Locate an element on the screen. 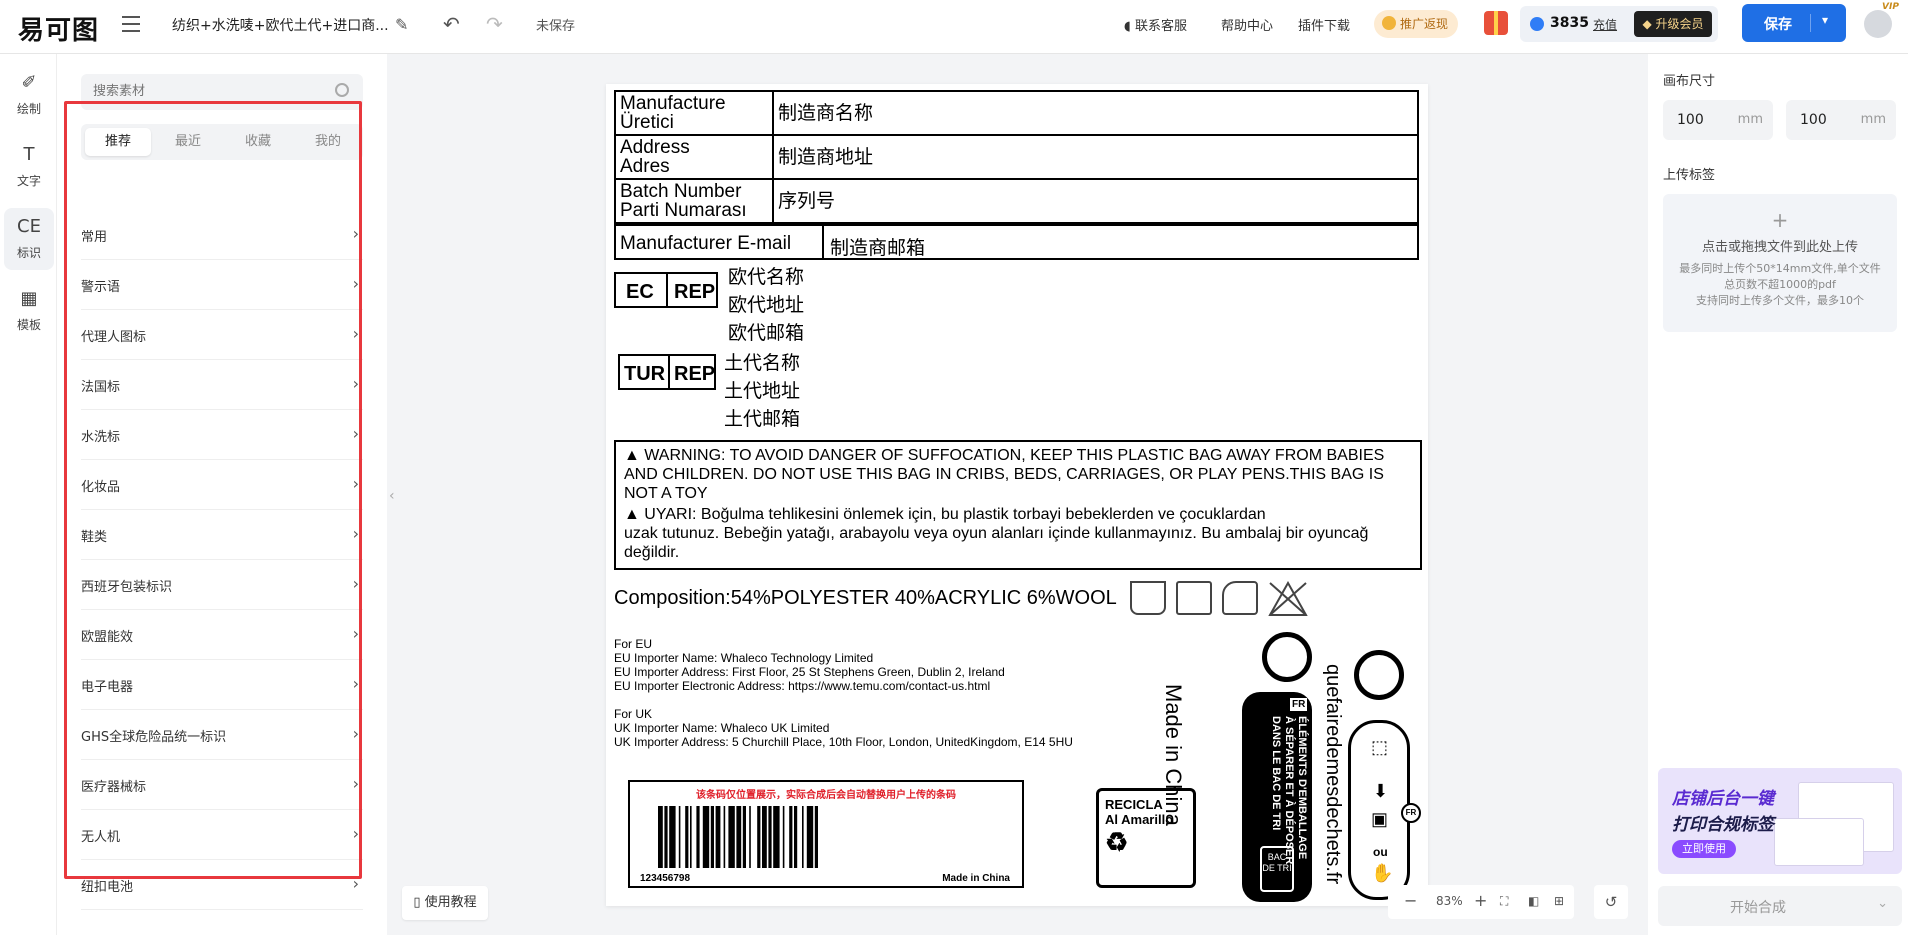 The width and height of the screenshot is (1908, 935). zoom-in-button: + is located at coordinates (1480, 900).